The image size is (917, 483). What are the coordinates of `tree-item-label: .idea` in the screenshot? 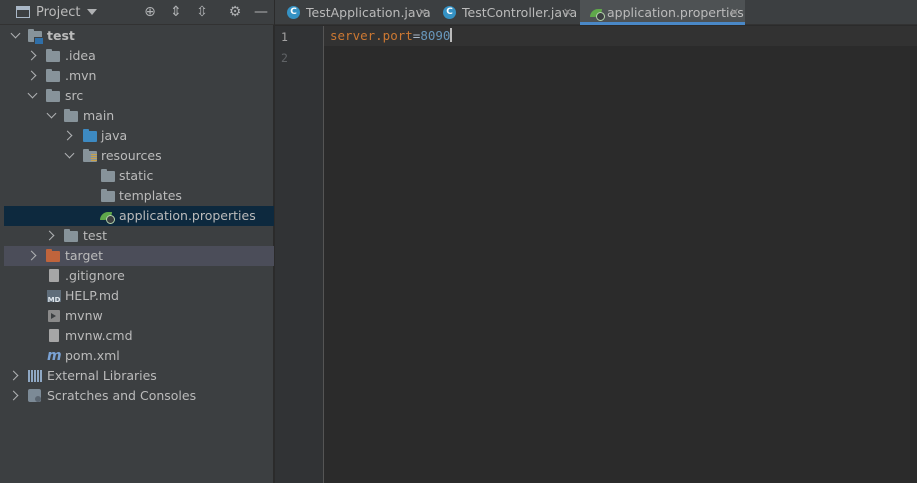 It's located at (80, 55).